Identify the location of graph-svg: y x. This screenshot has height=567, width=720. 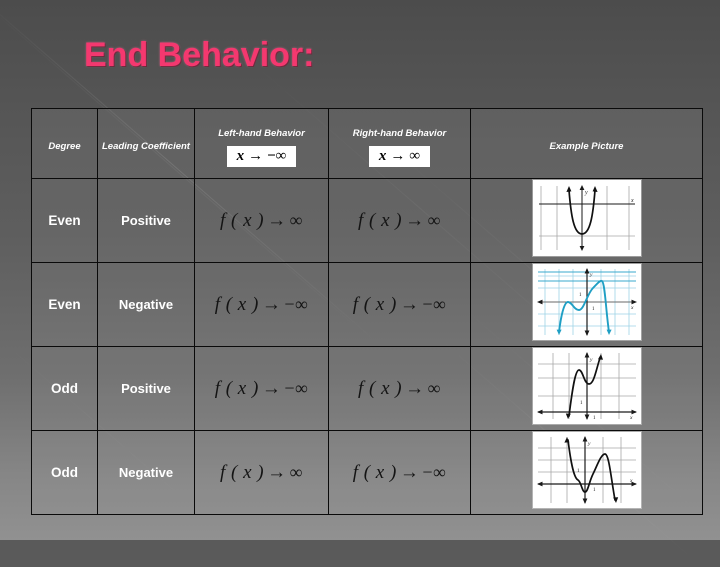
(586, 218).